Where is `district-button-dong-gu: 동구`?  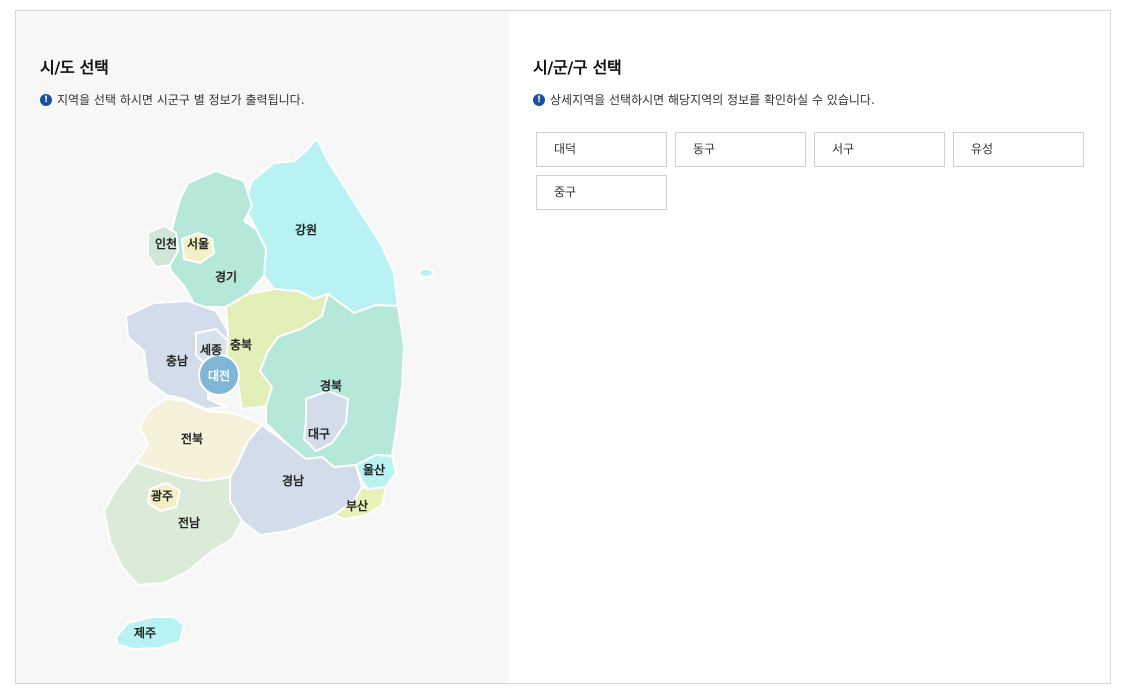
district-button-dong-gu: 동구 is located at coordinates (740, 149).